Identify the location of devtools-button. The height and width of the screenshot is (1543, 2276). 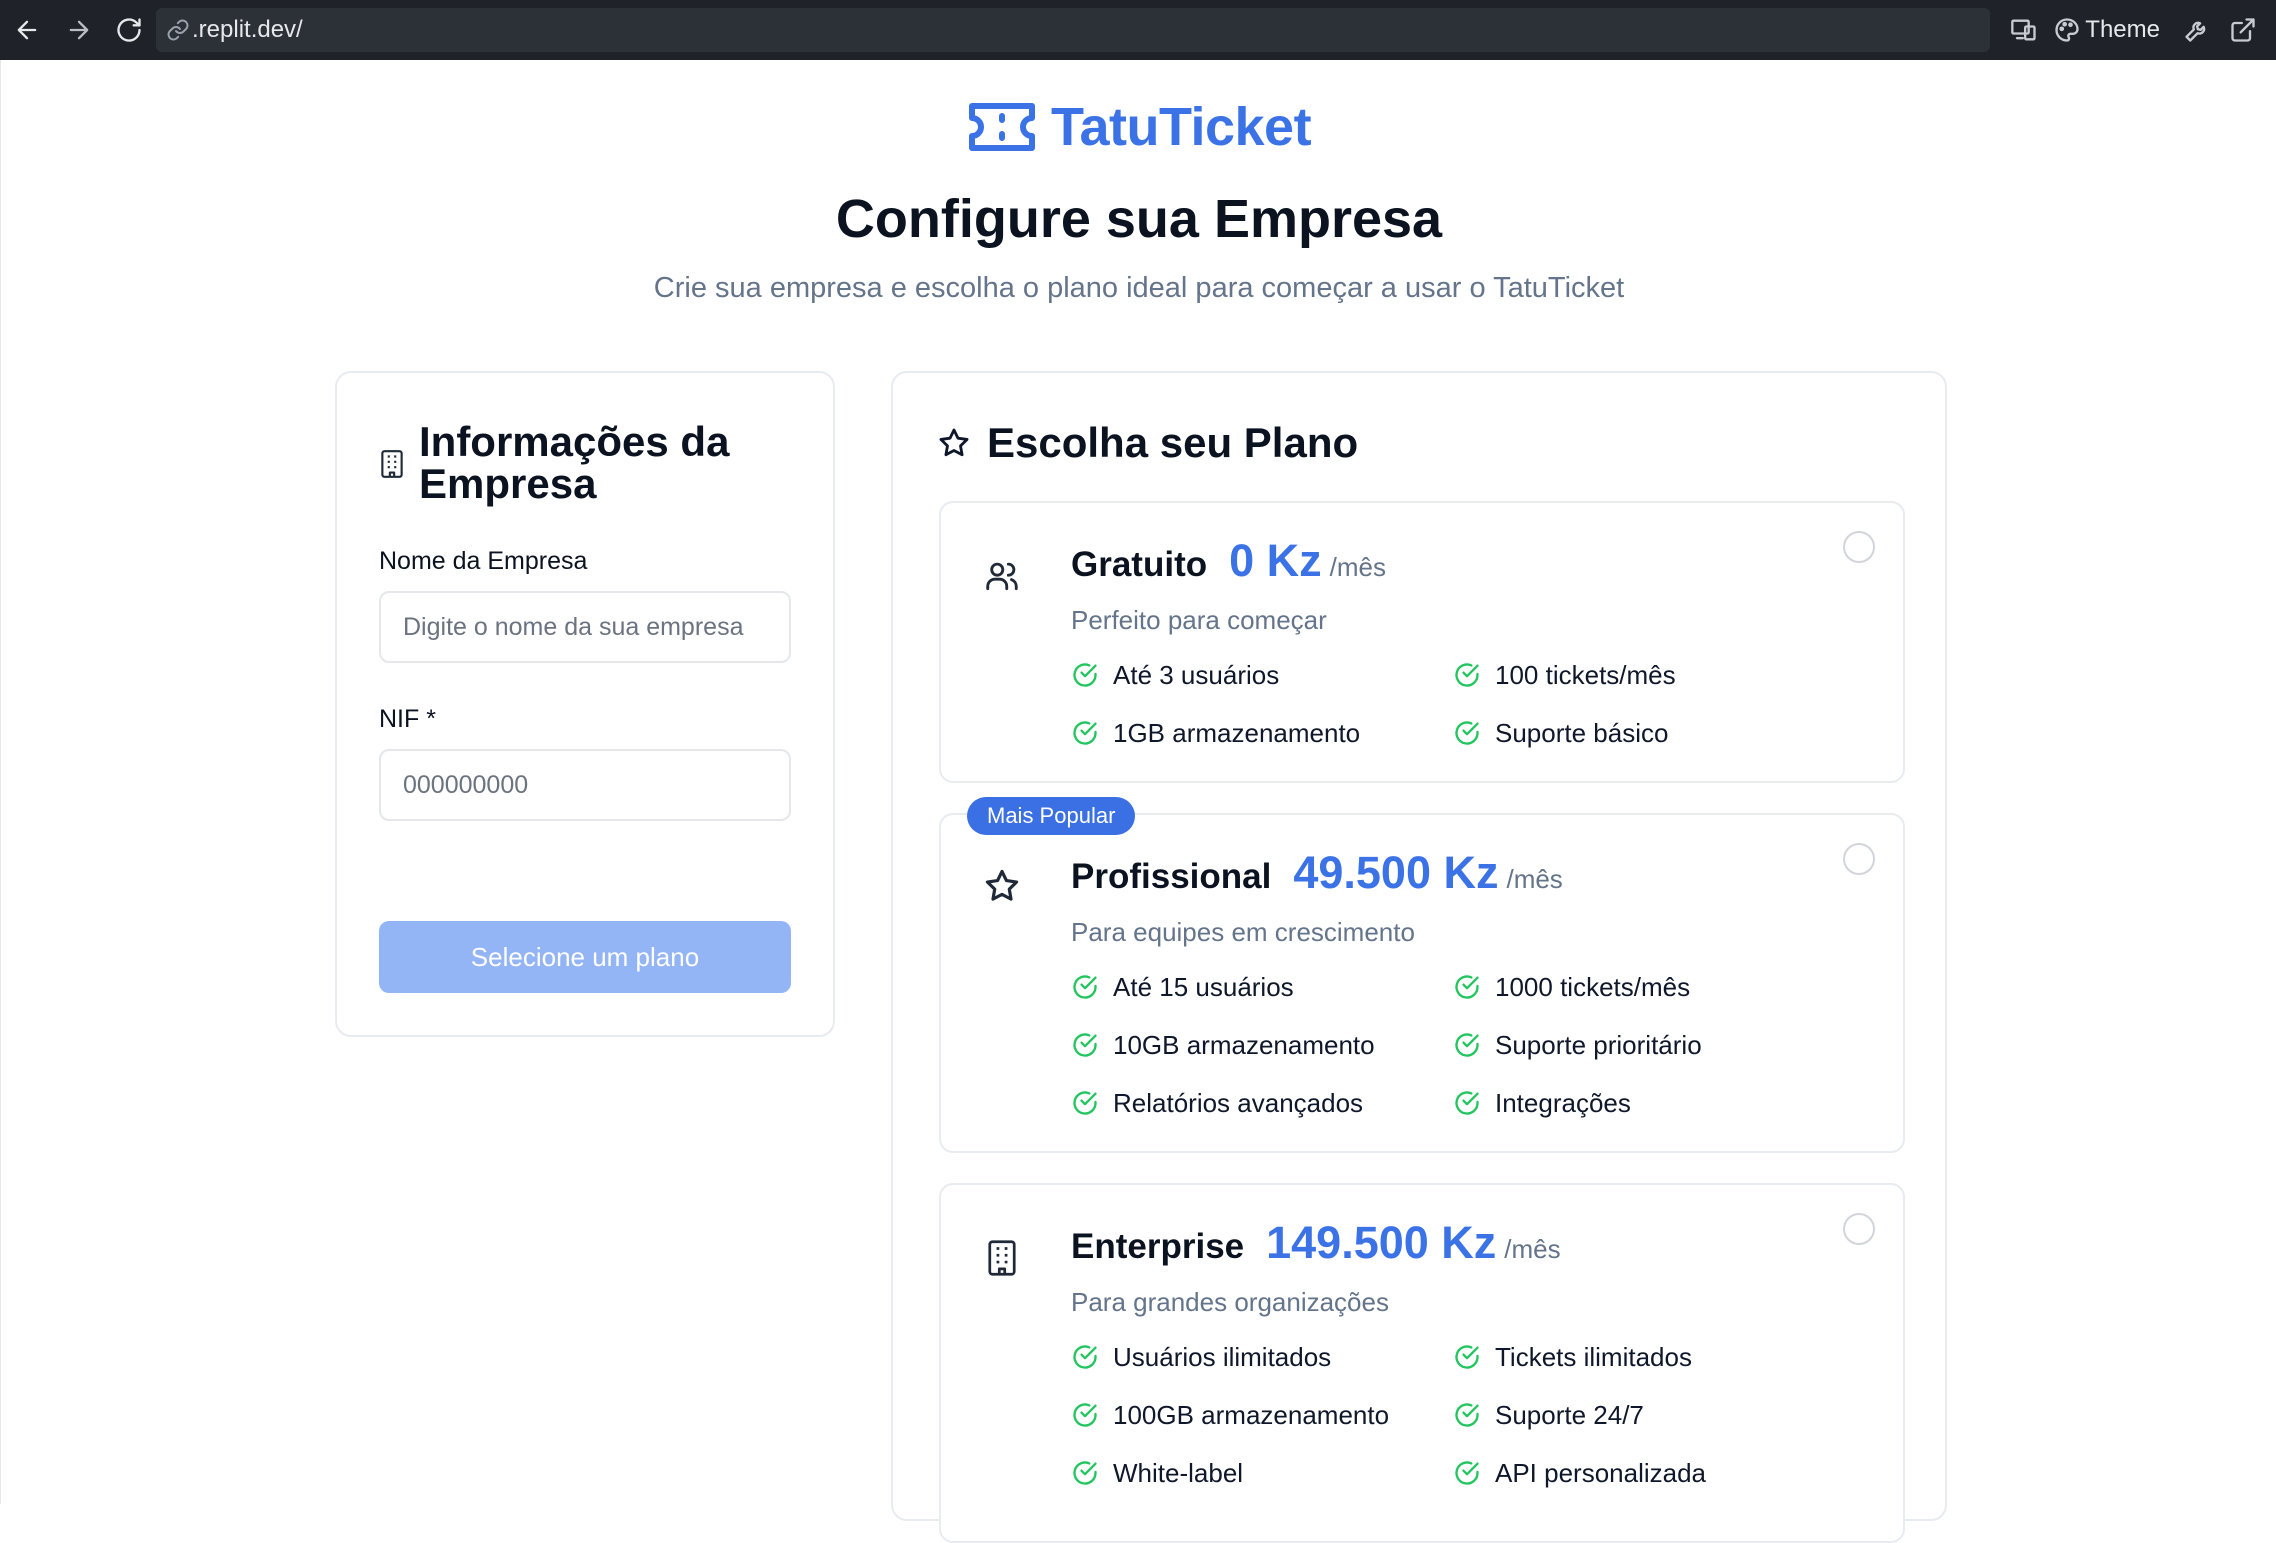
(2197, 30).